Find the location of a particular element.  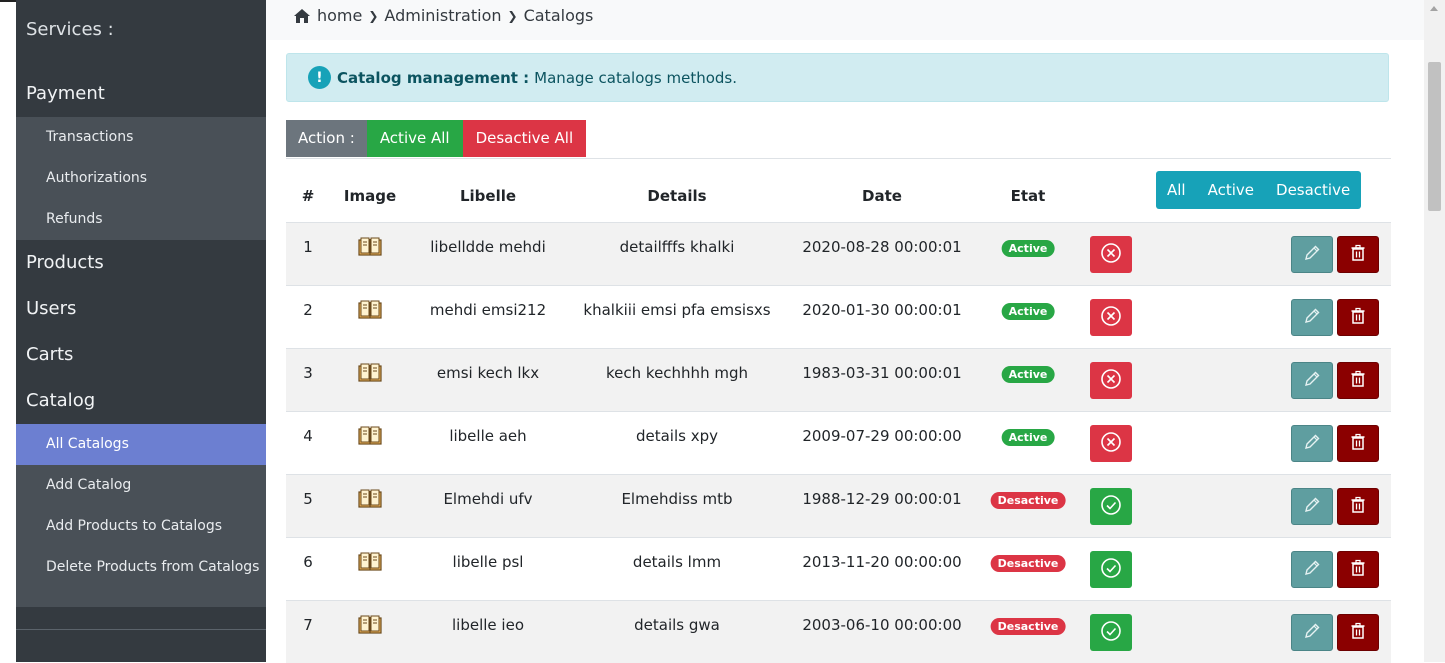

divider is located at coordinates (838, 158).